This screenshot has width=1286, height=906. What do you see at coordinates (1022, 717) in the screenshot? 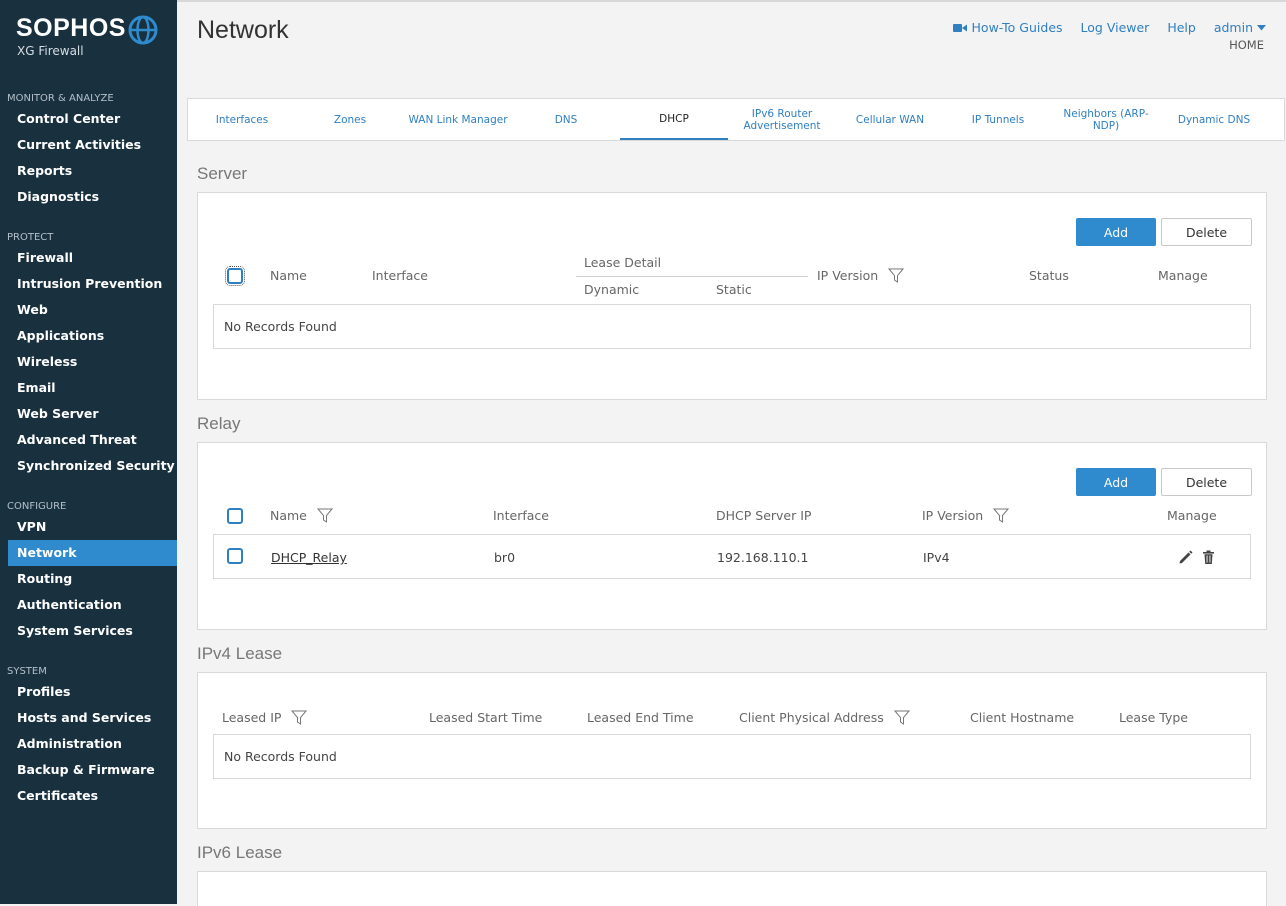
I see `lease-col-hostname: Client Hostname` at bounding box center [1022, 717].